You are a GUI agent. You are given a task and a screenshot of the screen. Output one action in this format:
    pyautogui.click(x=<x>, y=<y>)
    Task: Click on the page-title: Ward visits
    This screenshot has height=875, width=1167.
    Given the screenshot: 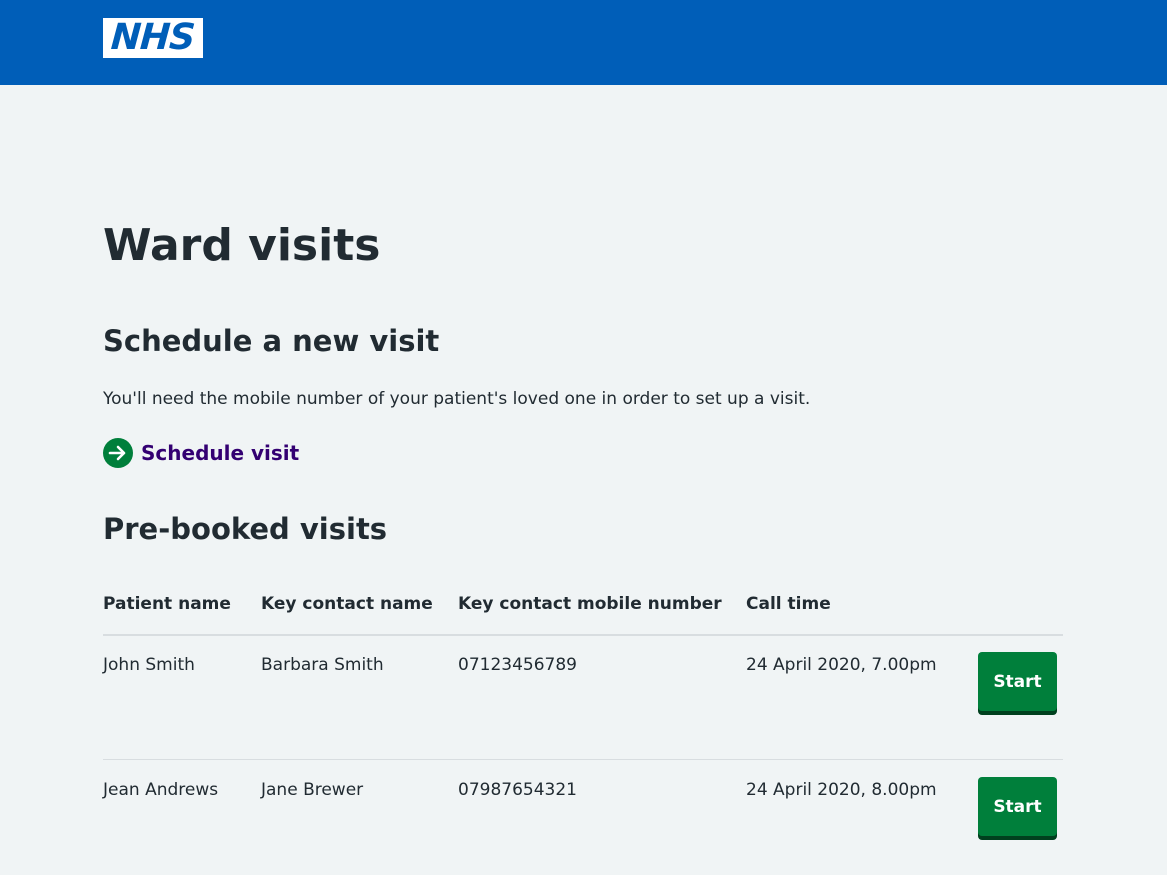 What is the action you would take?
    pyautogui.click(x=242, y=245)
    